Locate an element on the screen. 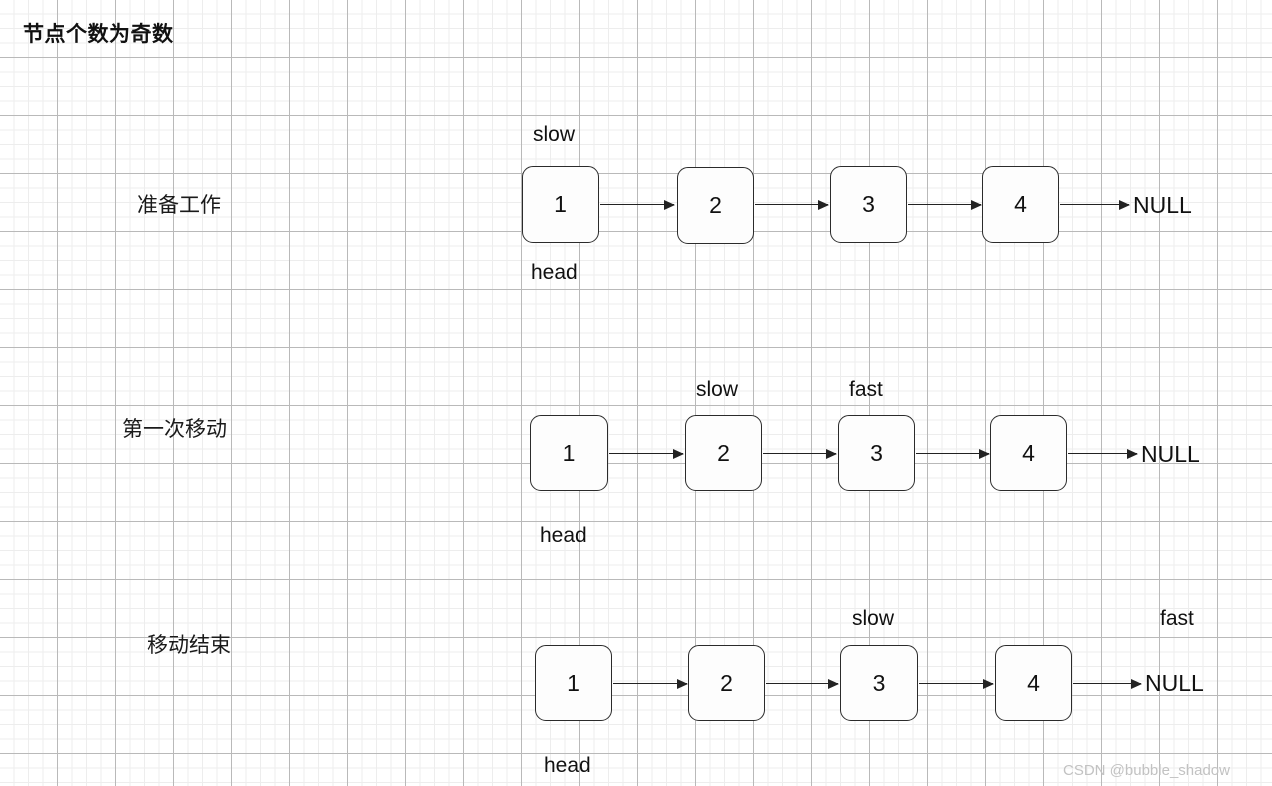  row3-node-3: 3 is located at coordinates (879, 683).